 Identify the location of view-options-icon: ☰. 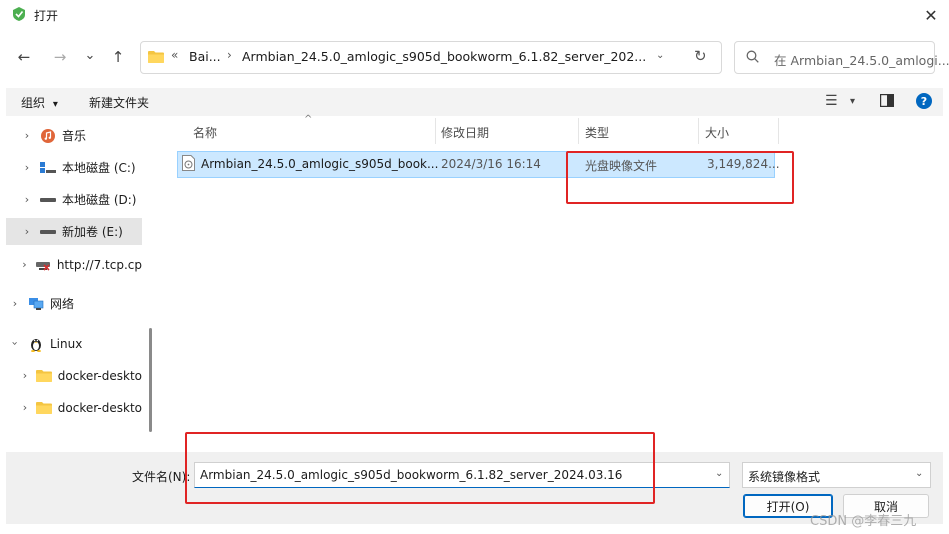
(831, 101).